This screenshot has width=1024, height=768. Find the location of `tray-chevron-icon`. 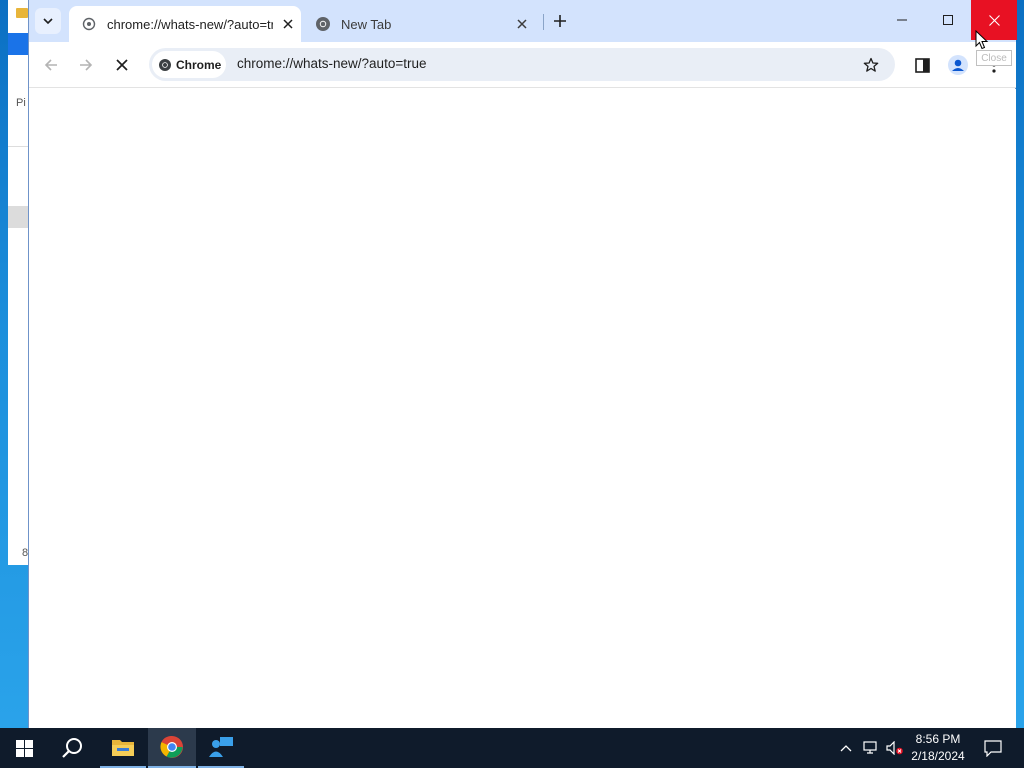

tray-chevron-icon is located at coordinates (846, 748).